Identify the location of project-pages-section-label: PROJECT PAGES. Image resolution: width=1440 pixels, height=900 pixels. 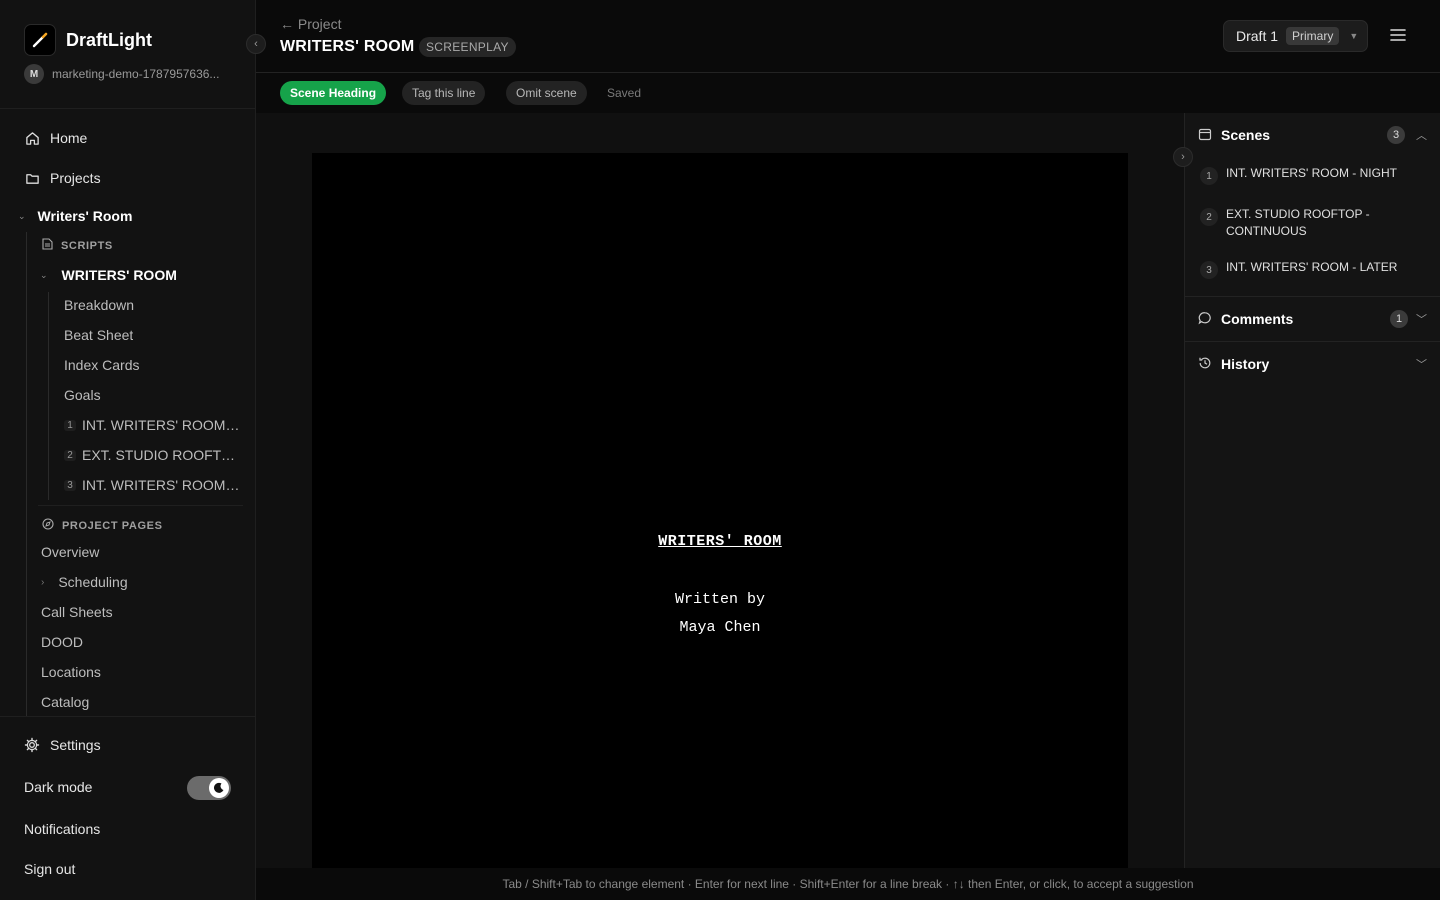
(102, 525).